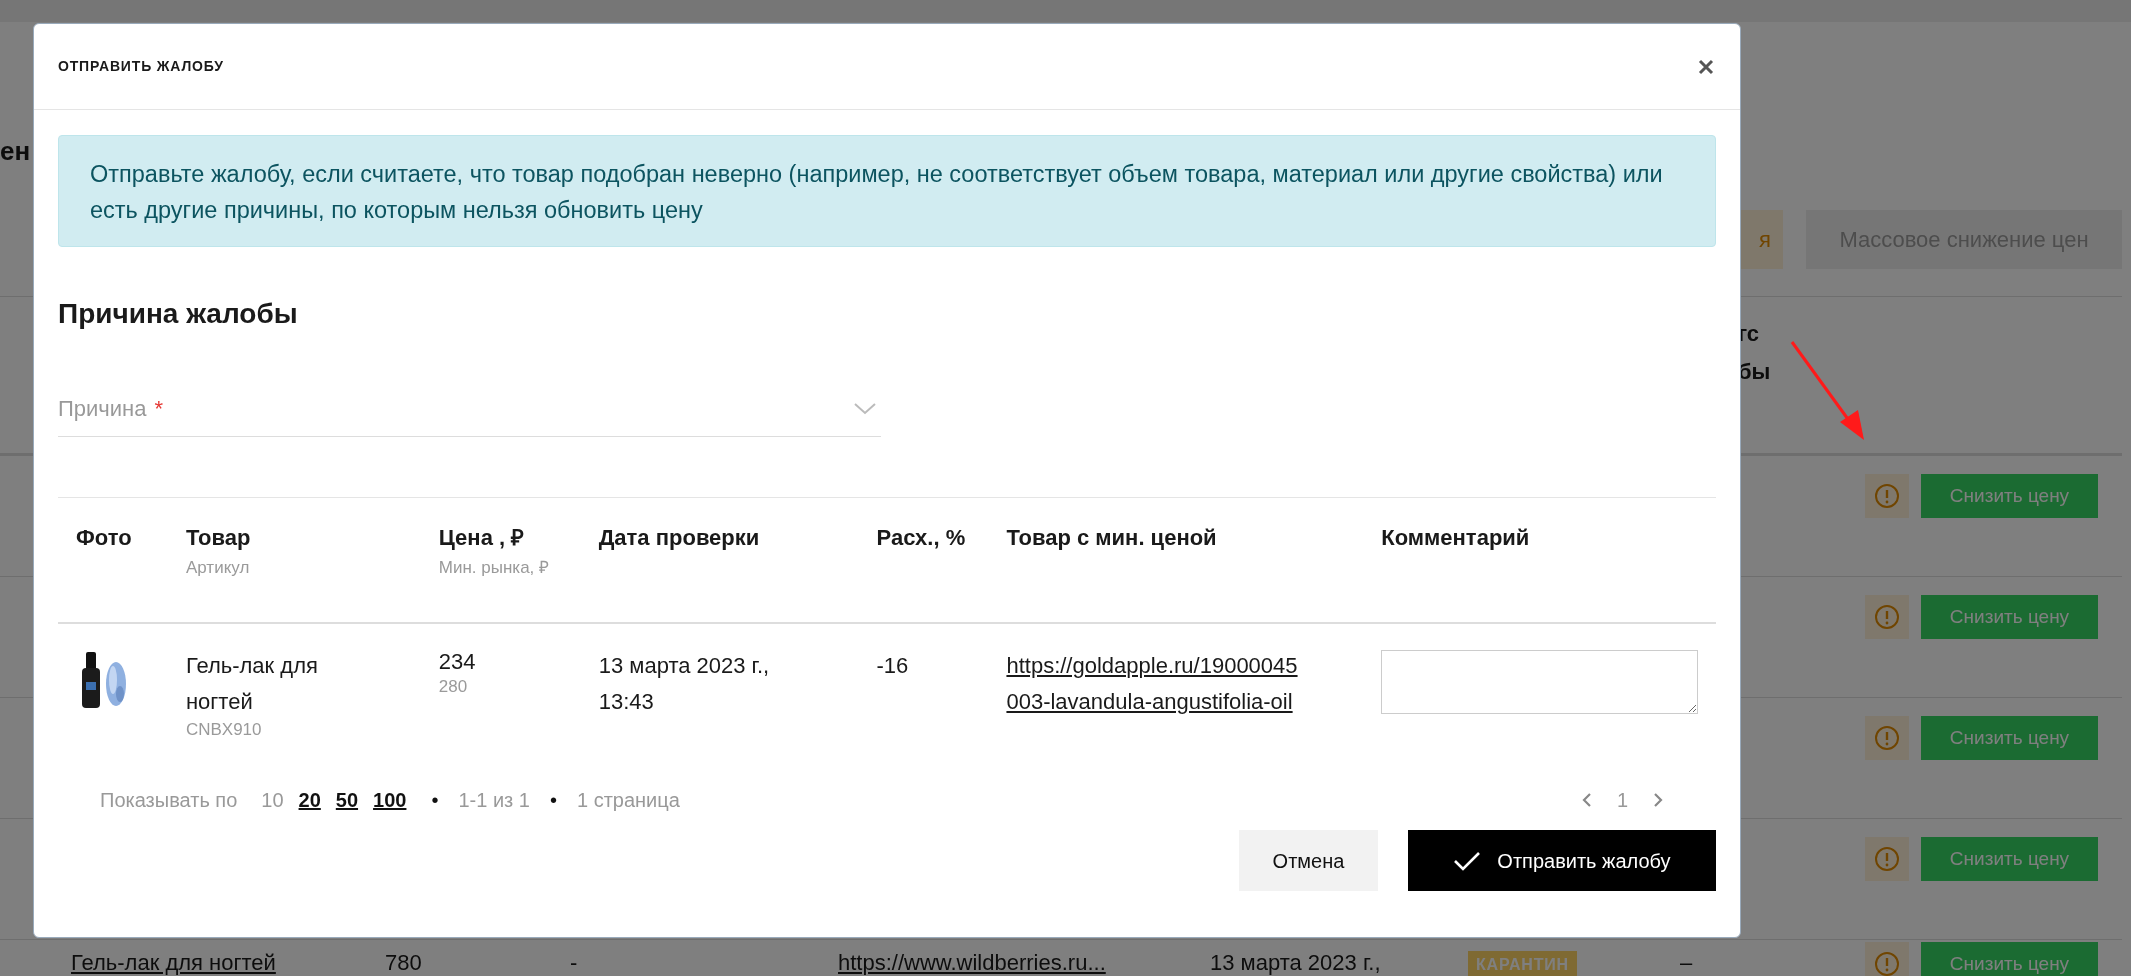  I want to click on submit-button: Отправить жалобу, so click(1562, 860).